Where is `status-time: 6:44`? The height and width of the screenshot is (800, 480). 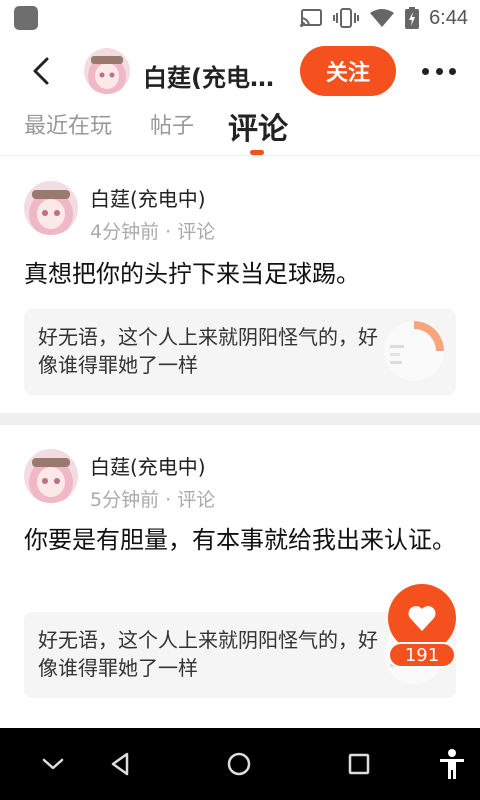
status-time: 6:44 is located at coordinates (448, 17).